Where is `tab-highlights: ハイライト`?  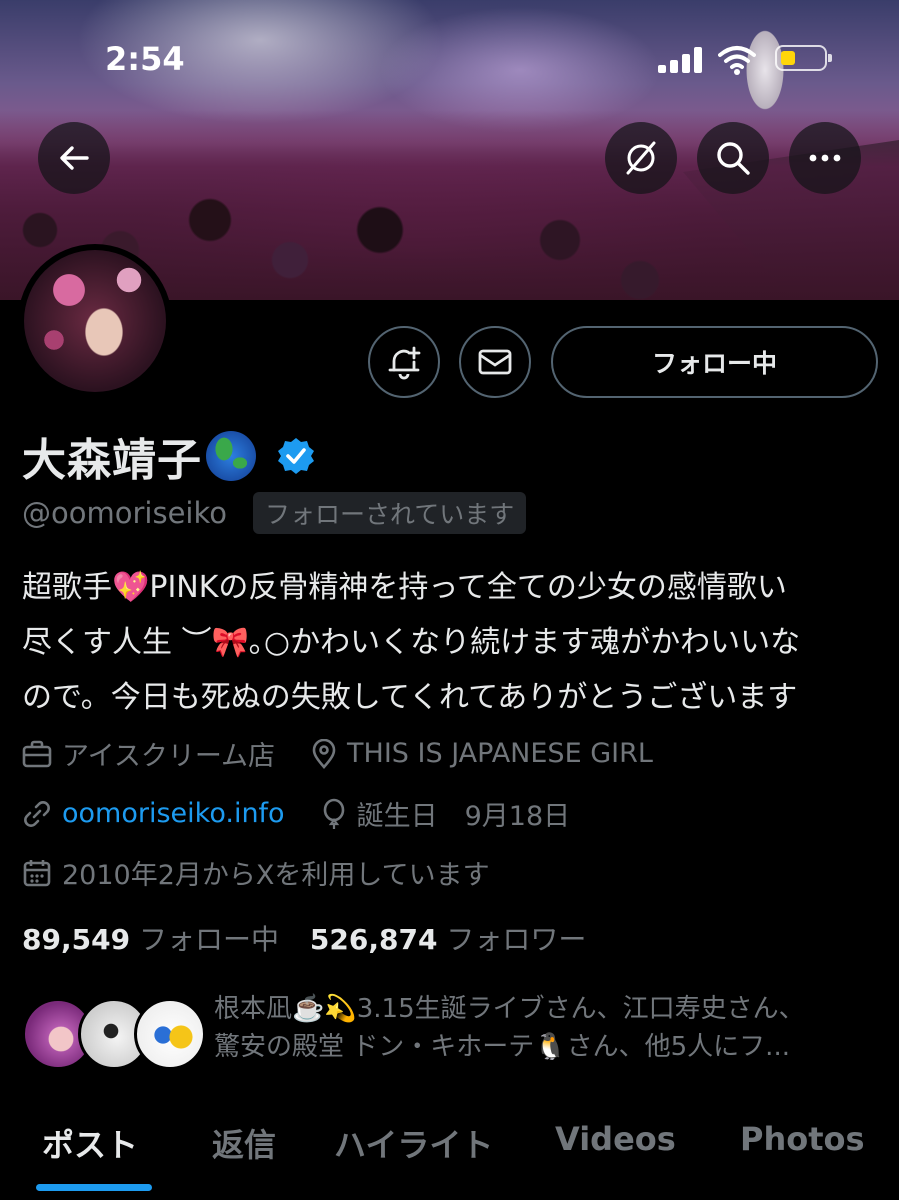
tab-highlights: ハイライト is located at coordinates (413, 1143).